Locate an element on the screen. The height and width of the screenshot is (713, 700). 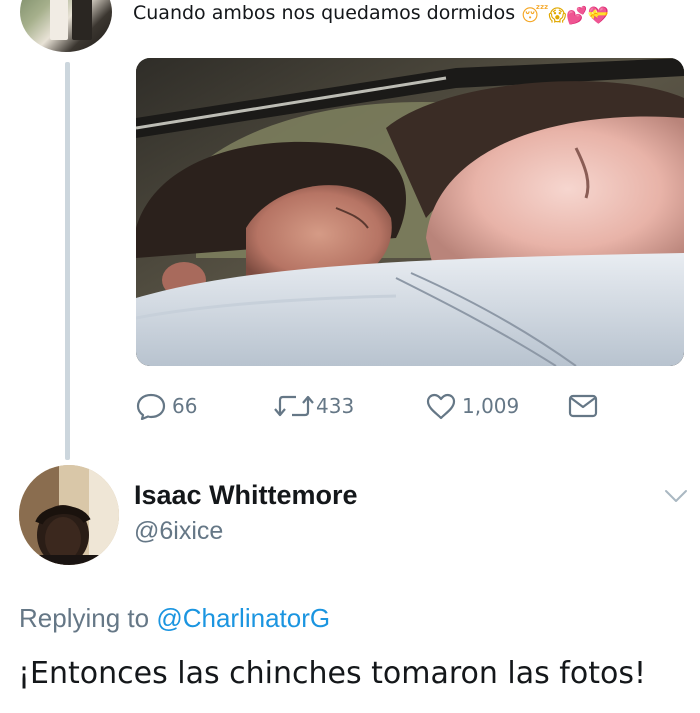
more-options-button is located at coordinates (676, 496).